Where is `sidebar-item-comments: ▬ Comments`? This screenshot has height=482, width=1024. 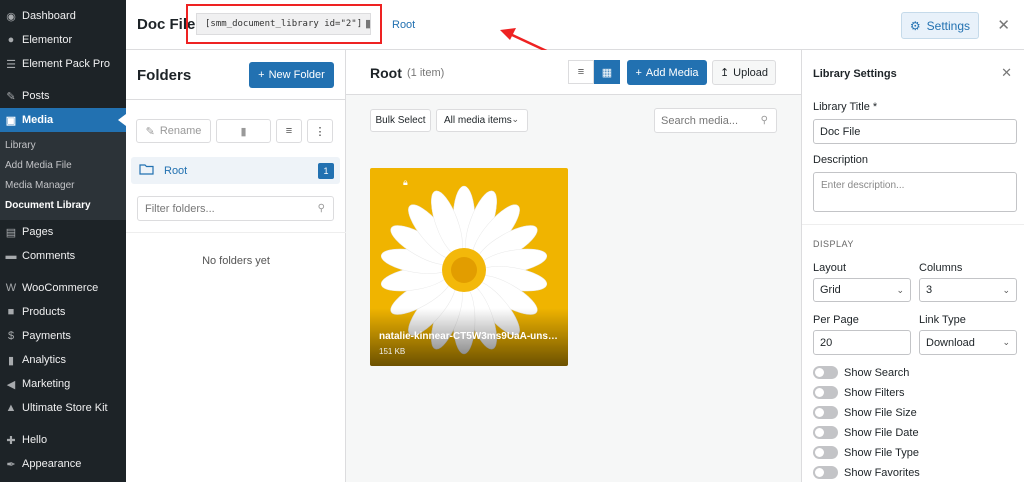 sidebar-item-comments: ▬ Comments is located at coordinates (63, 256).